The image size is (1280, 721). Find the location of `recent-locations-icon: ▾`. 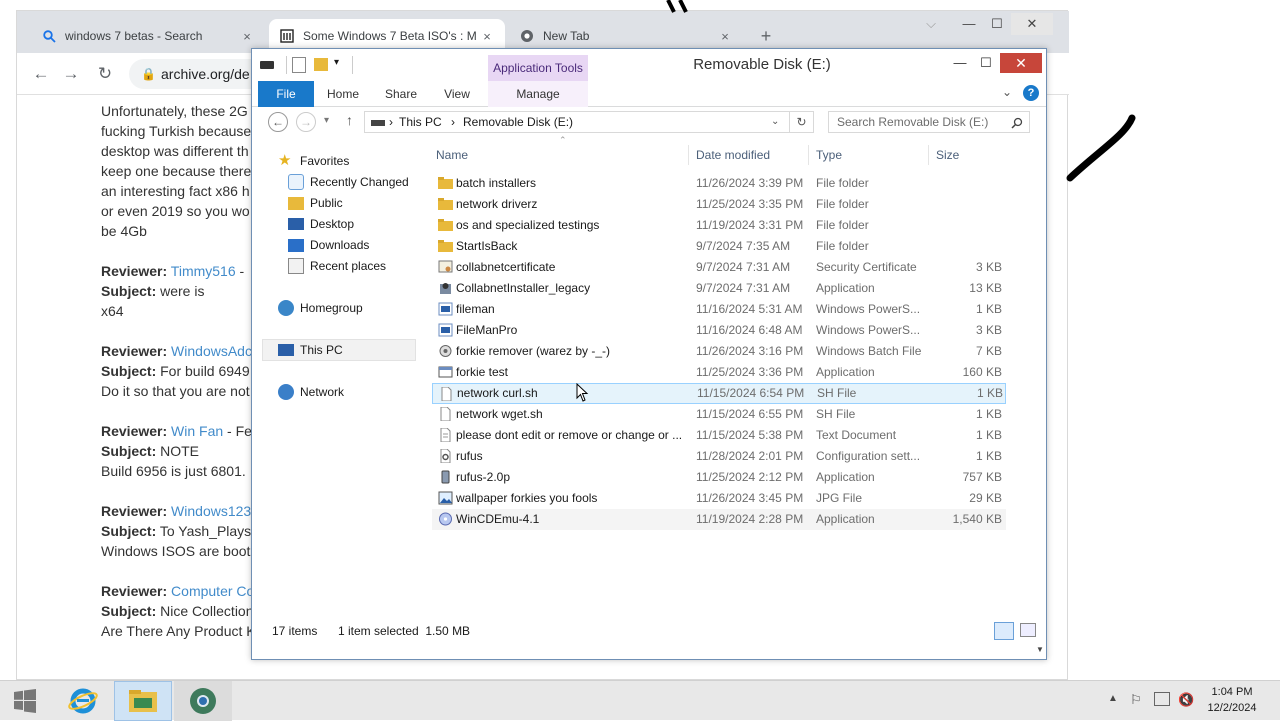

recent-locations-icon: ▾ is located at coordinates (326, 120).